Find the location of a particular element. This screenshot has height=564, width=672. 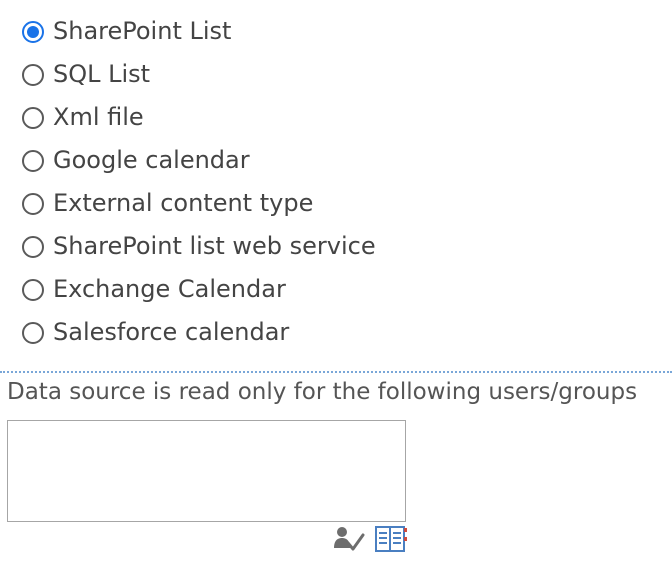

radio-option-salesforce-calendar: Salesforce calendar is located at coordinates (199, 332).